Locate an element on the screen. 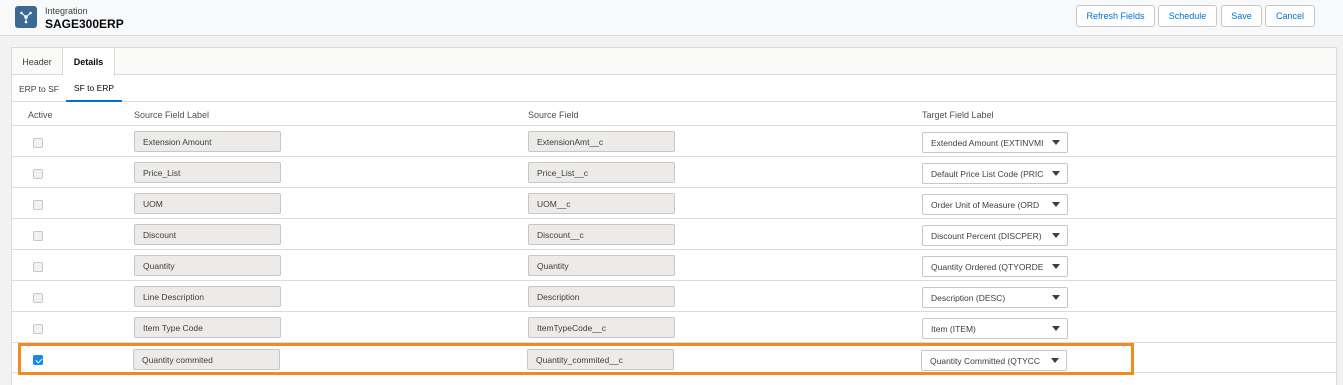 This screenshot has width=1343, height=385. target-field-select: Extended Amount (EXTINVMI is located at coordinates (995, 142).